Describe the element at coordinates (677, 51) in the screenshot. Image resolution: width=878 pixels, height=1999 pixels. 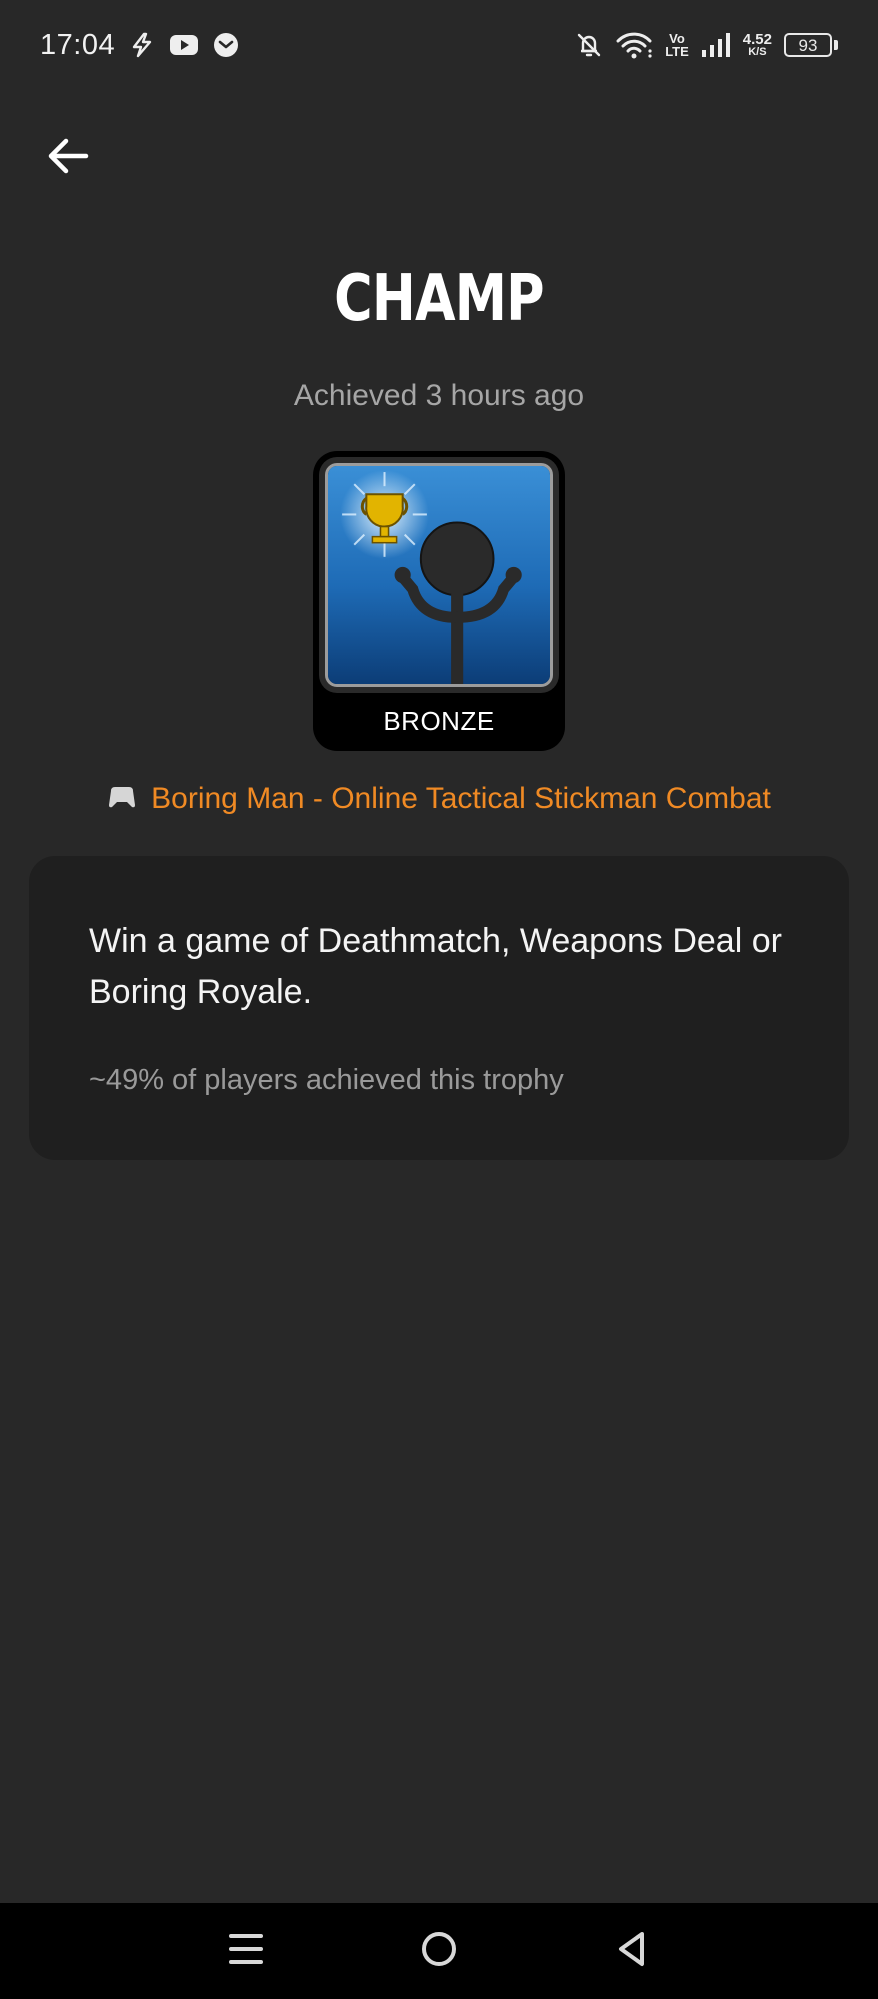
I see `volte-bottom: LTE` at that location.